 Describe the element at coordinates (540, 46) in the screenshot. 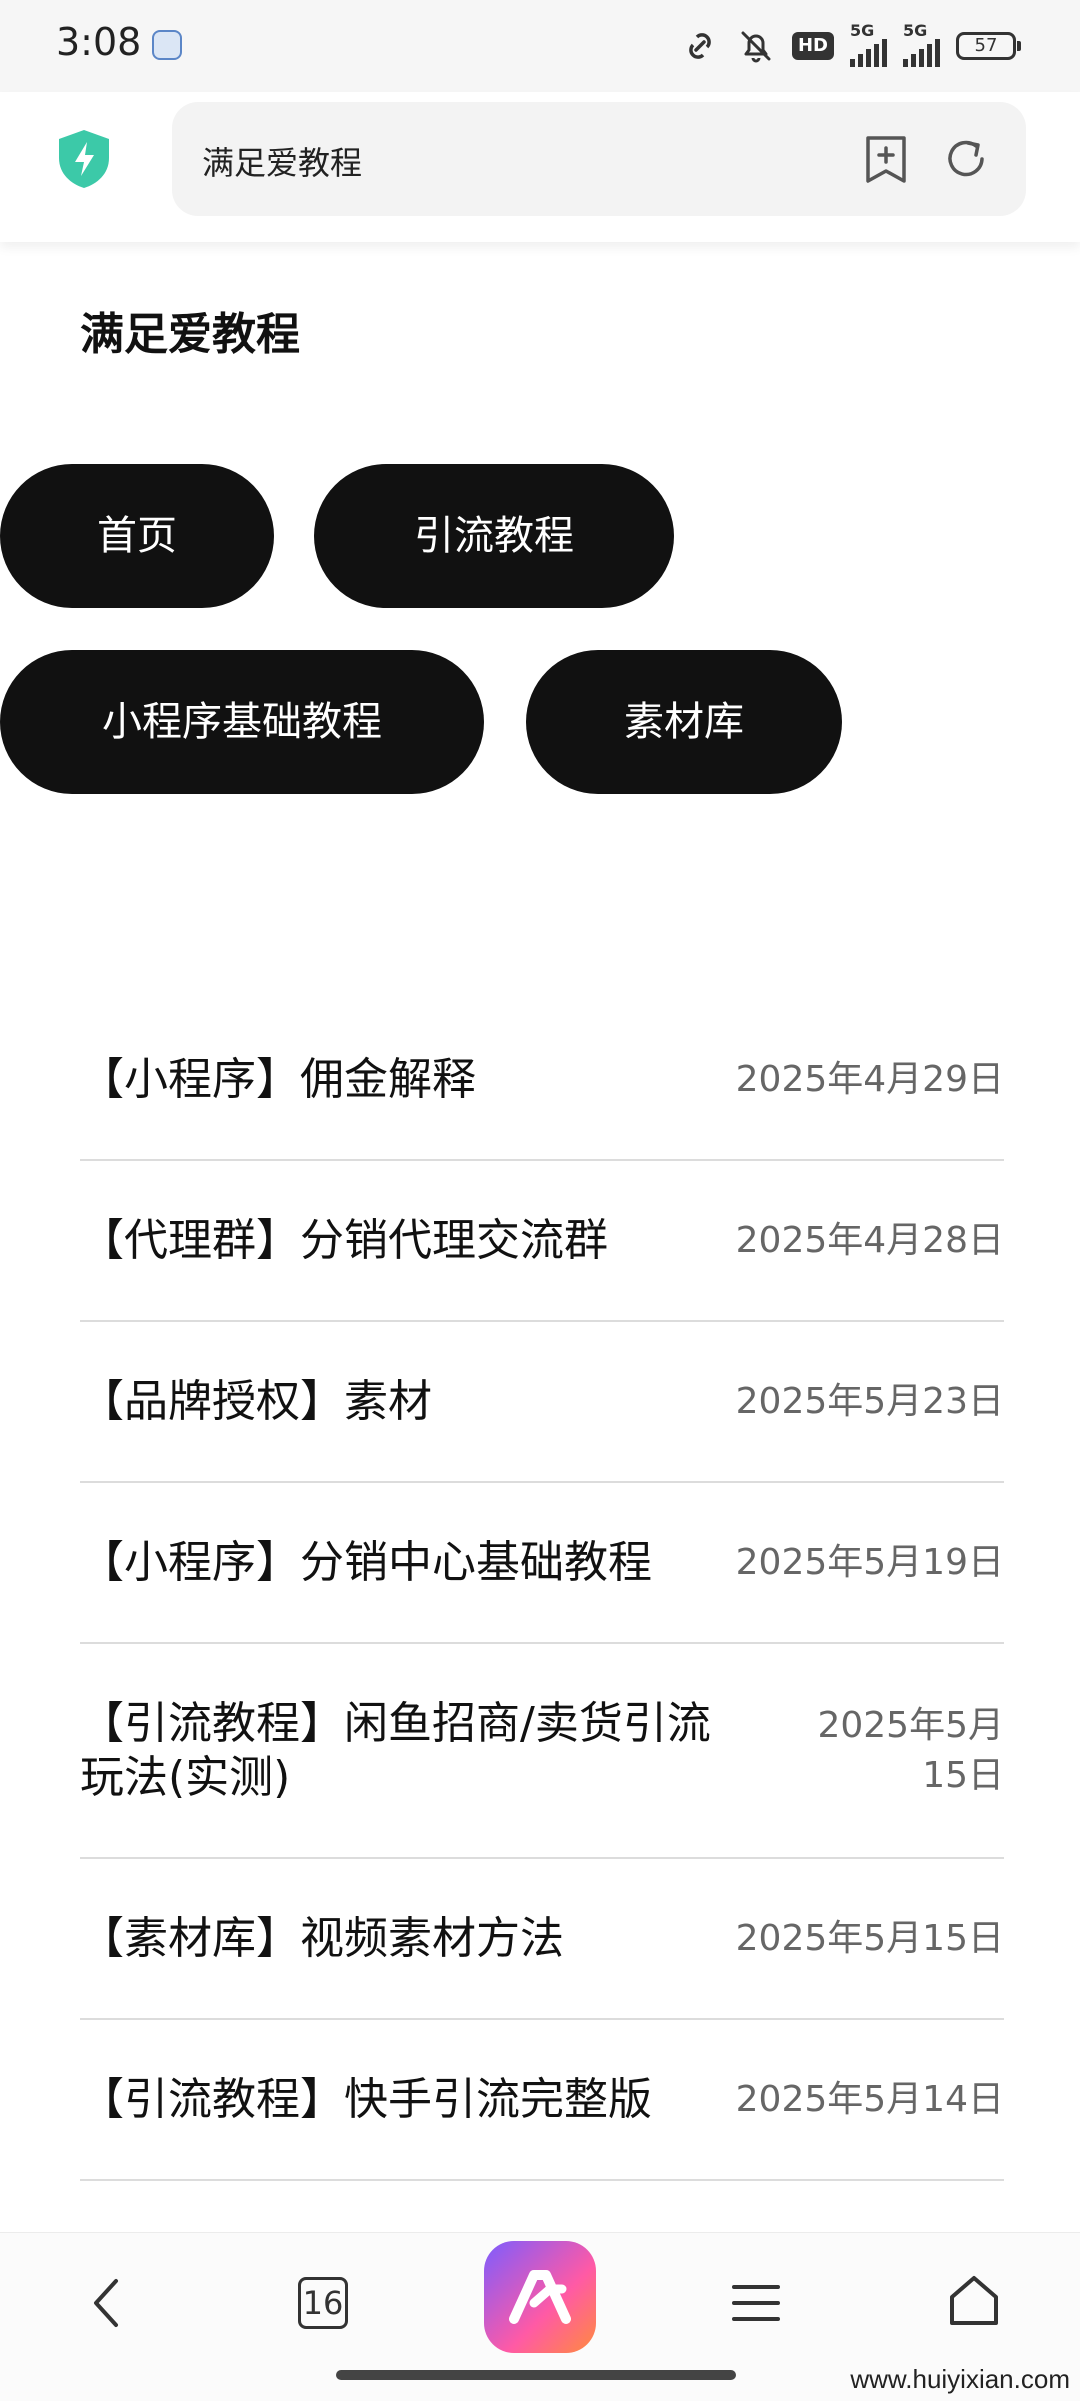

I see `status-bar: 3:08 HD 5G 5G 57` at that location.